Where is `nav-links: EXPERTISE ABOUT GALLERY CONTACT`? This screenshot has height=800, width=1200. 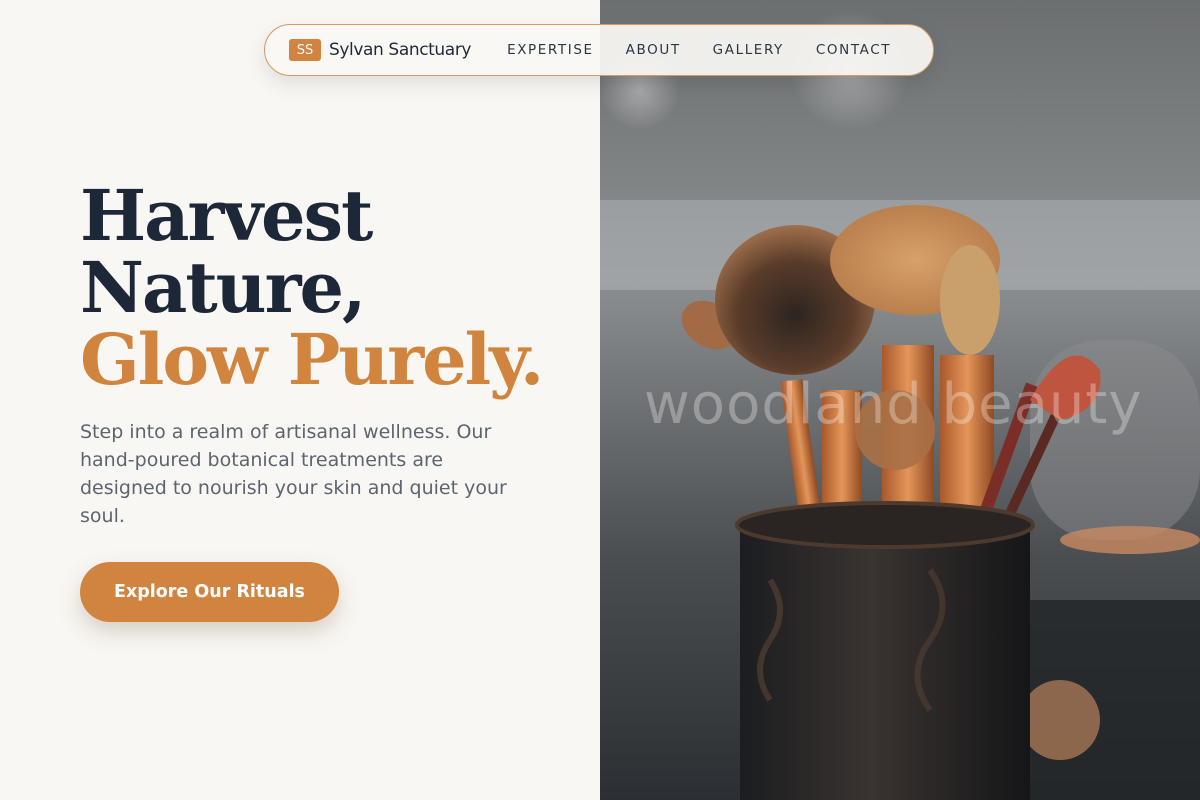
nav-links: EXPERTISE ABOUT GALLERY CONTACT is located at coordinates (699, 50).